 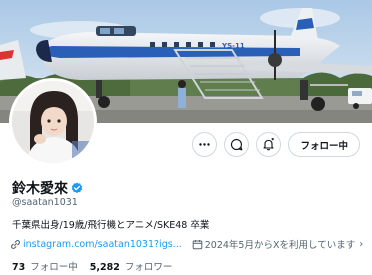 What do you see at coordinates (77, 188) in the screenshot?
I see `verified-badge-icon` at bounding box center [77, 188].